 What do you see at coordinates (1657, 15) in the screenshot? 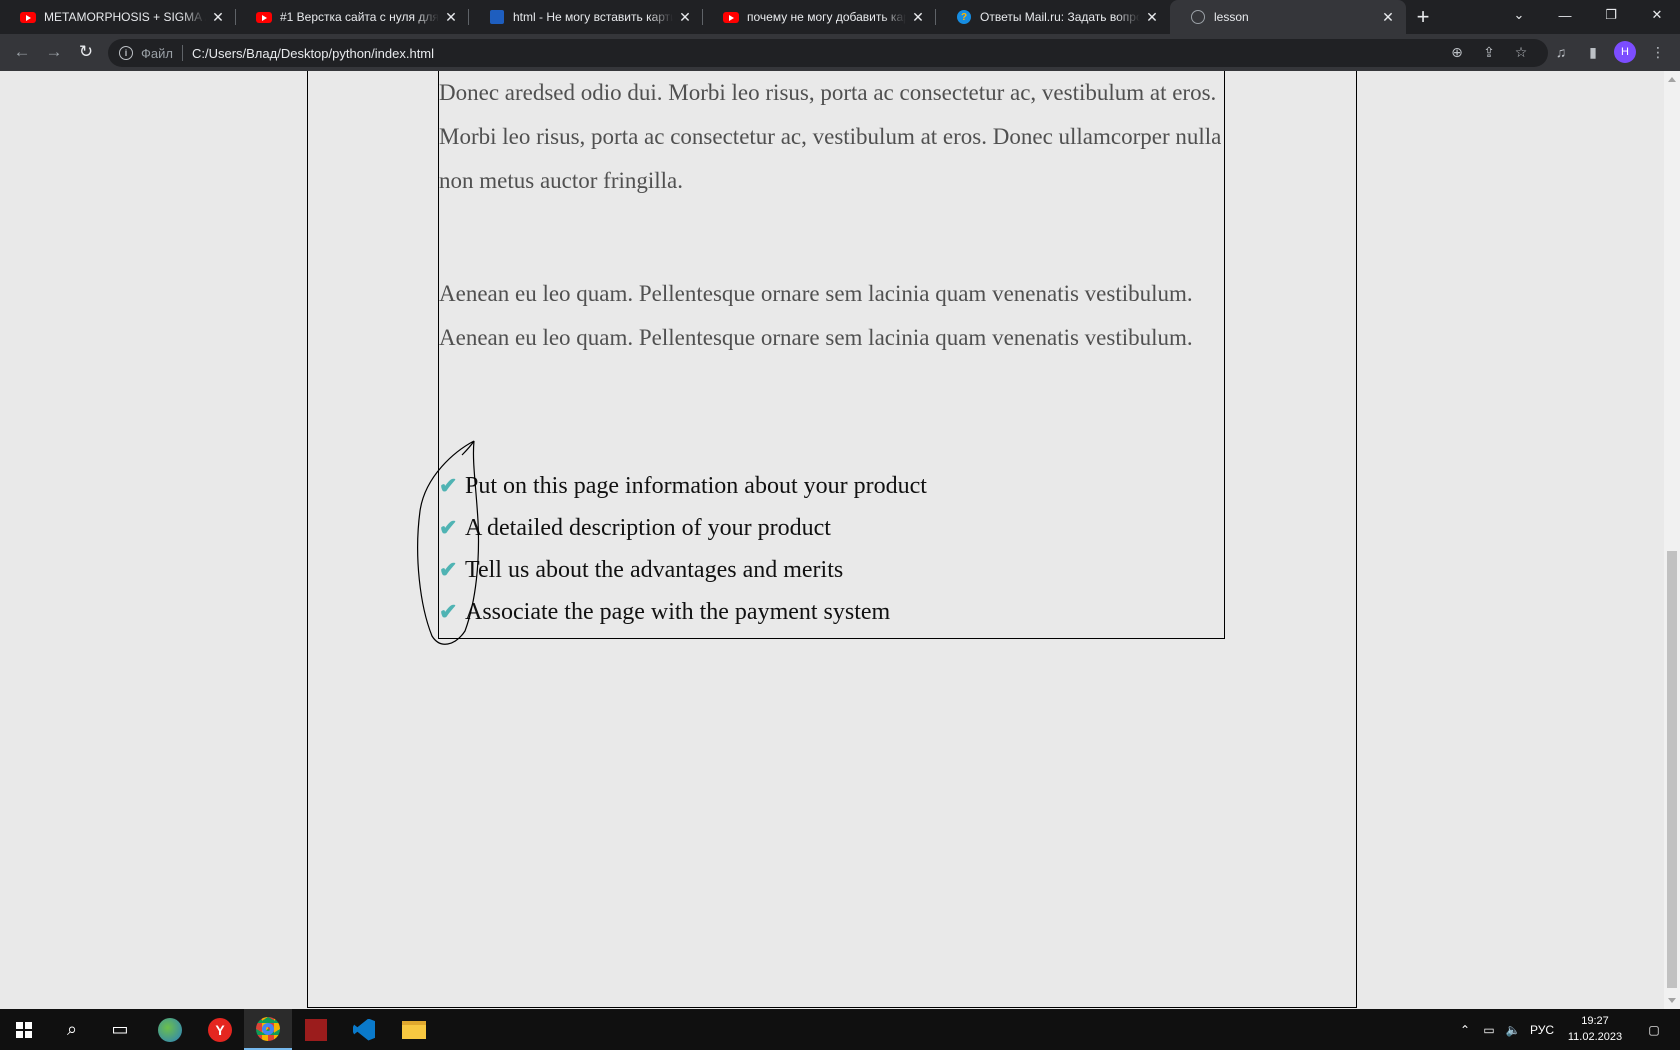
I see `window-close-button: ✕` at bounding box center [1657, 15].